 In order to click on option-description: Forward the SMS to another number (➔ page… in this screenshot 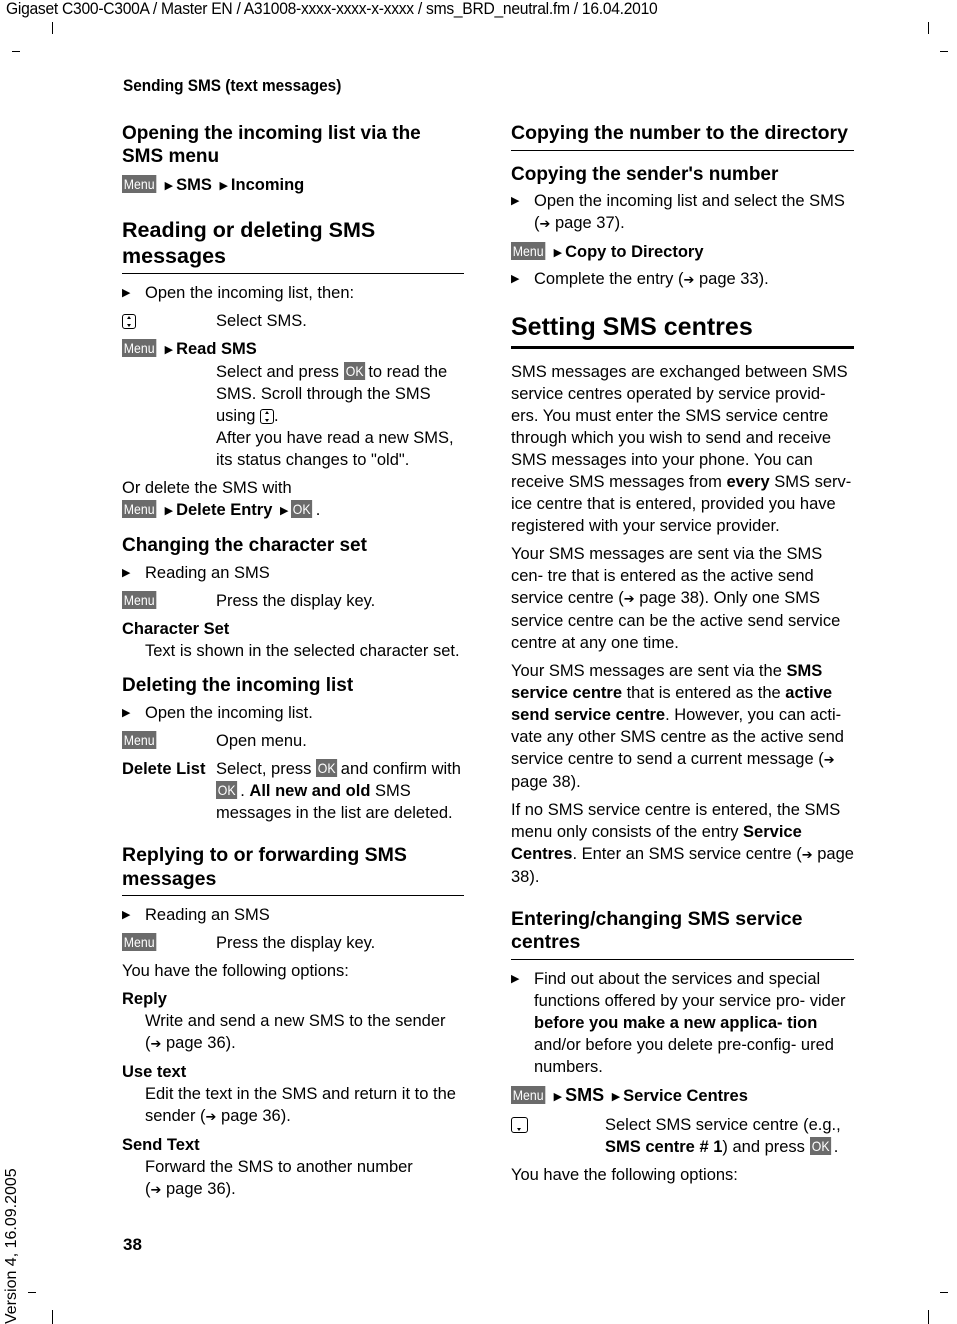, I will do `click(279, 1178)`.